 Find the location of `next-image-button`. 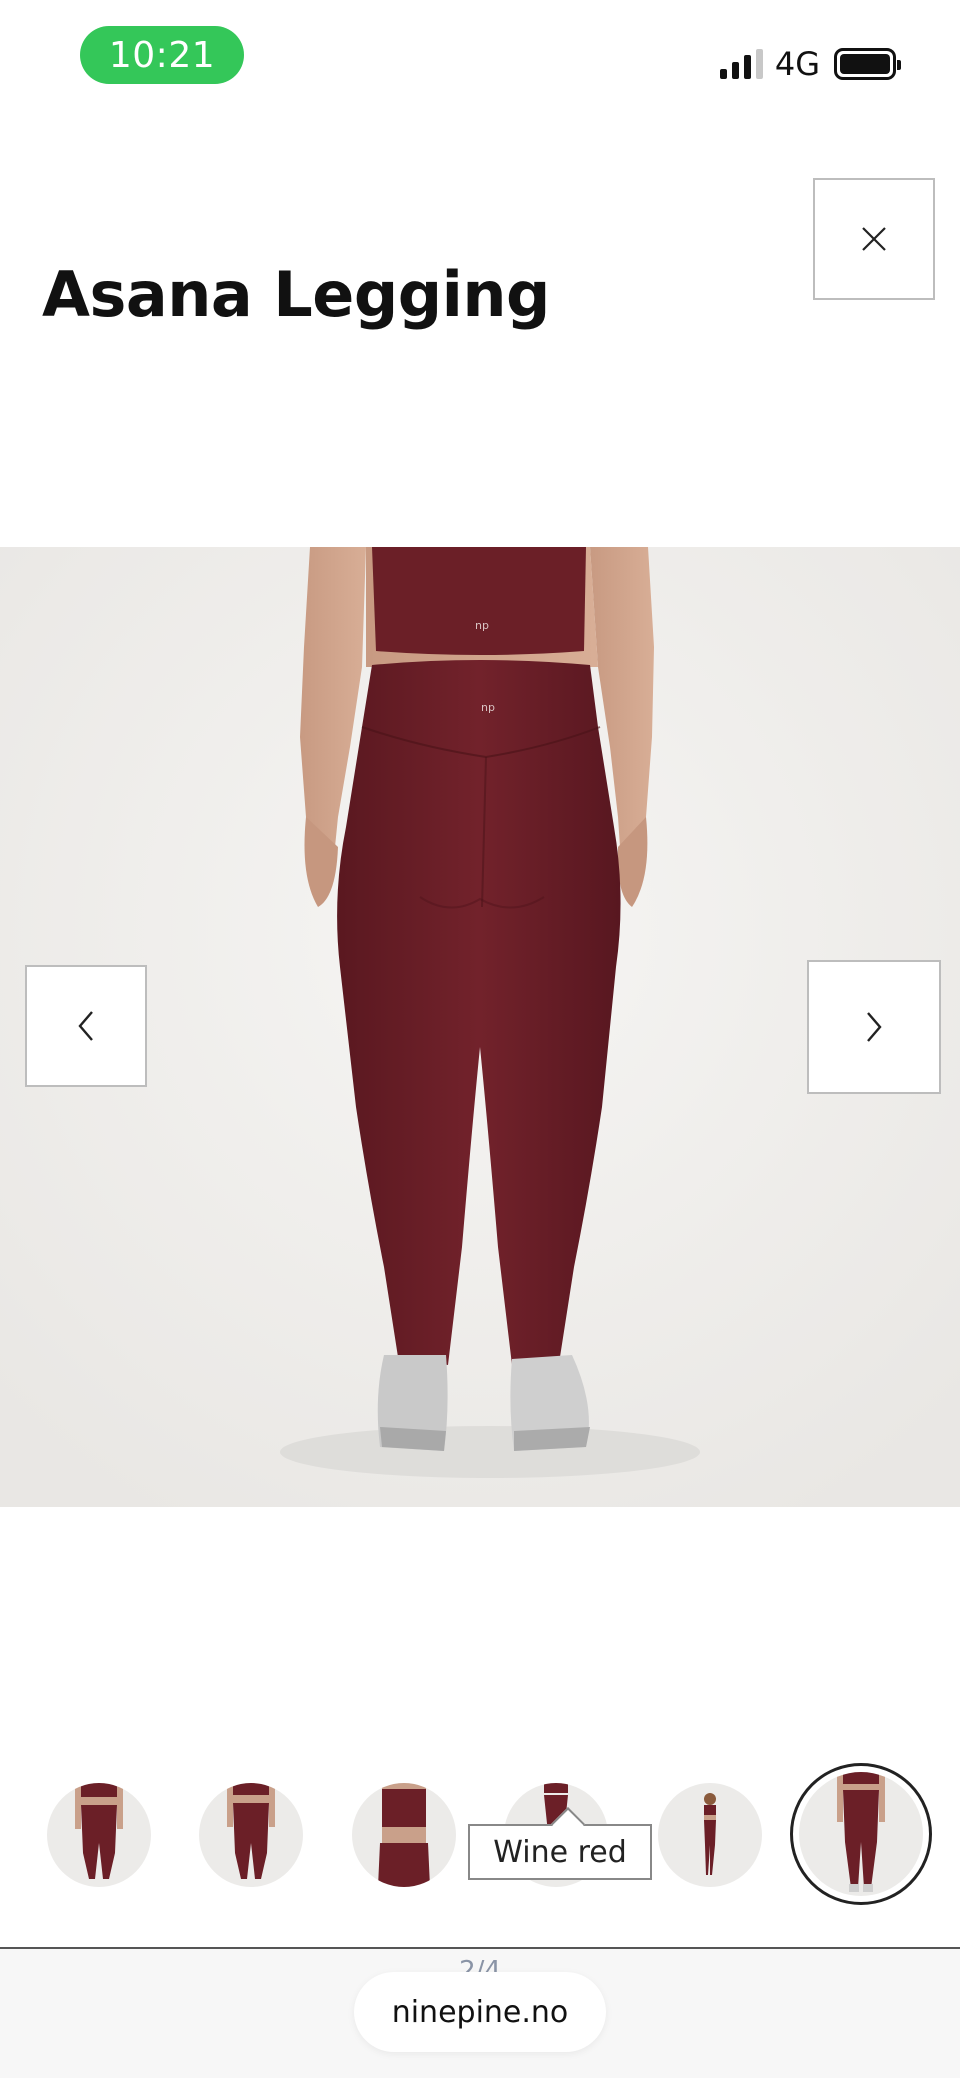

next-image-button is located at coordinates (874, 1027).